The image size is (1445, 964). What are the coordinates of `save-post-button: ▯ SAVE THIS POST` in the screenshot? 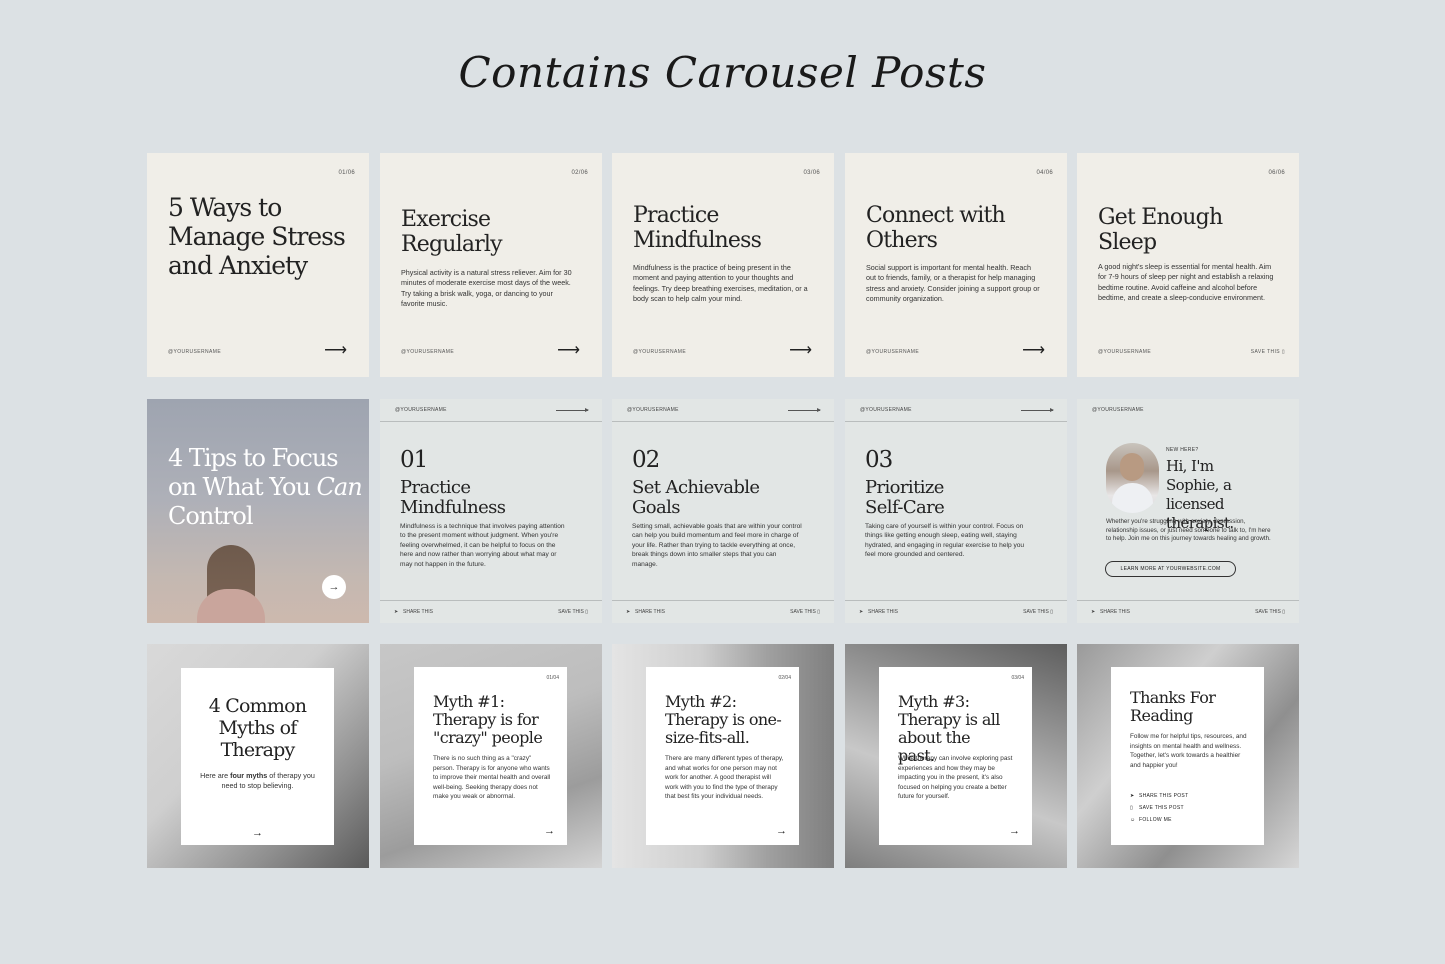 It's located at (1157, 808).